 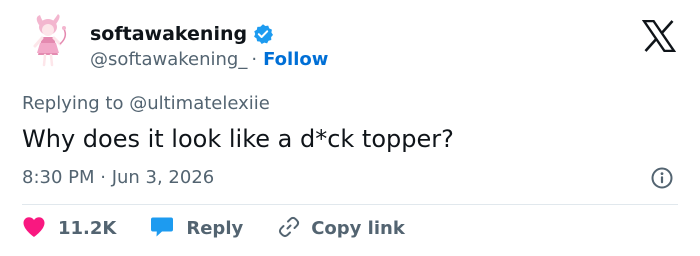 I want to click on tweet-timestamp: 8:30 PM · Jun 3, 2026, so click(x=118, y=178).